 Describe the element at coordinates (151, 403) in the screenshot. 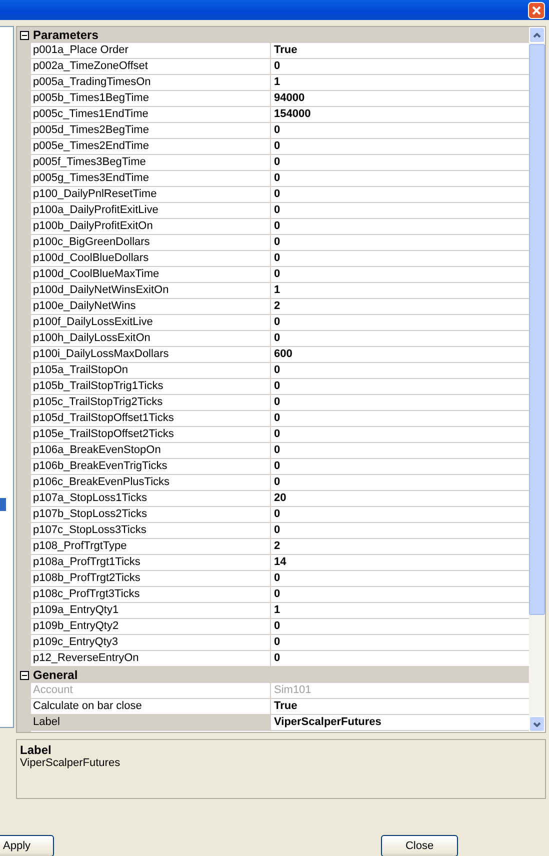

I see `property-name: p105c_TrailStopTrig2Ticks` at that location.